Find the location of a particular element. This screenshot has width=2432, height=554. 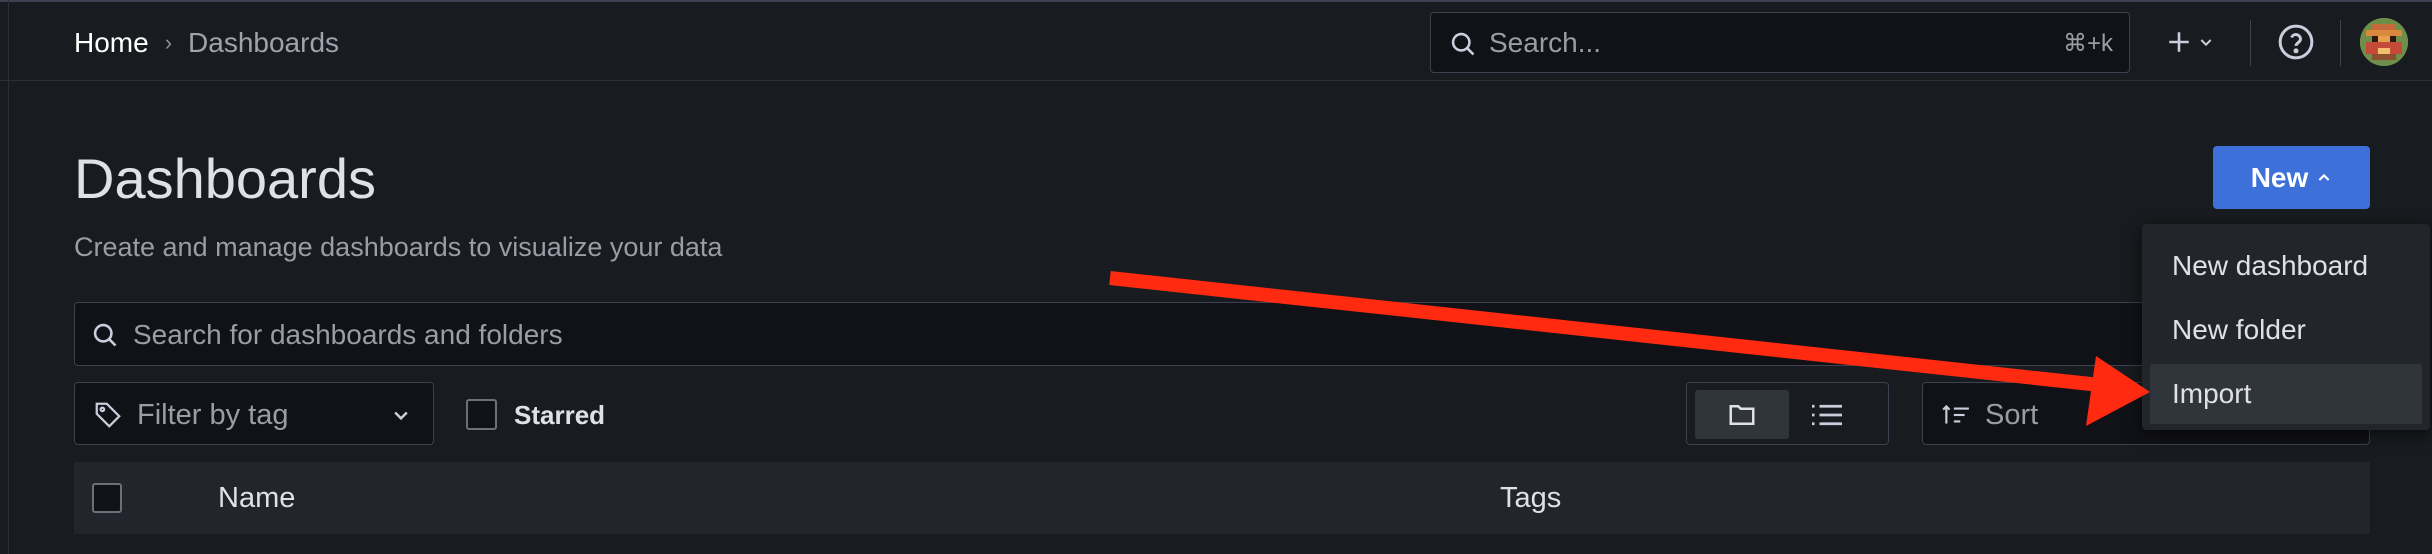

avatar-image is located at coordinates (2384, 42).